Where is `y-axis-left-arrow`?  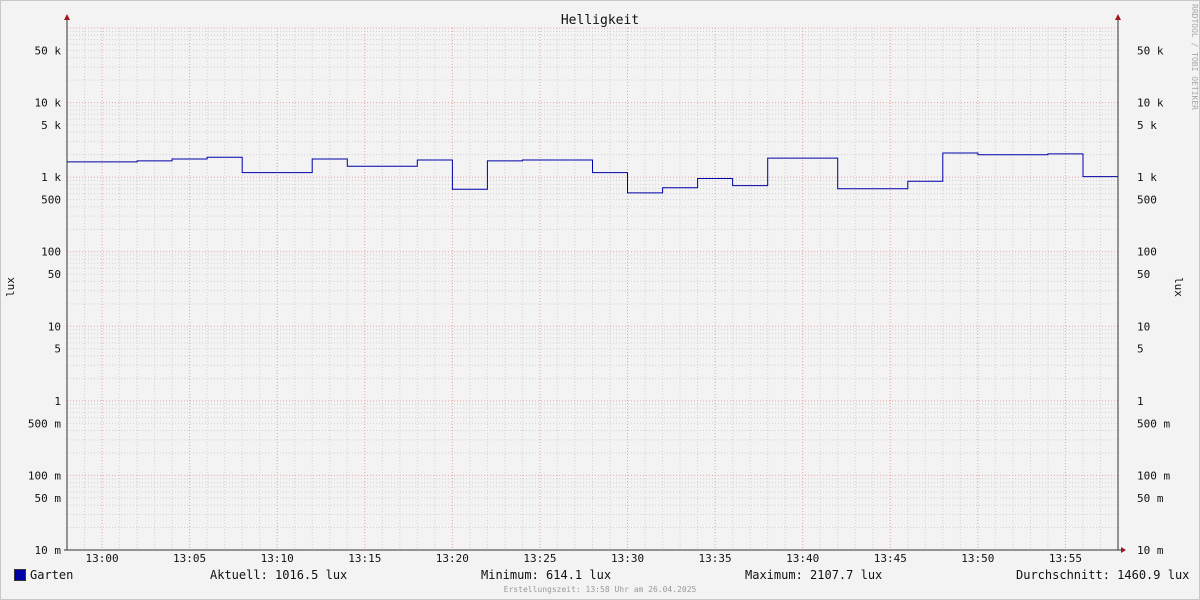
y-axis-left-arrow is located at coordinates (67, 17).